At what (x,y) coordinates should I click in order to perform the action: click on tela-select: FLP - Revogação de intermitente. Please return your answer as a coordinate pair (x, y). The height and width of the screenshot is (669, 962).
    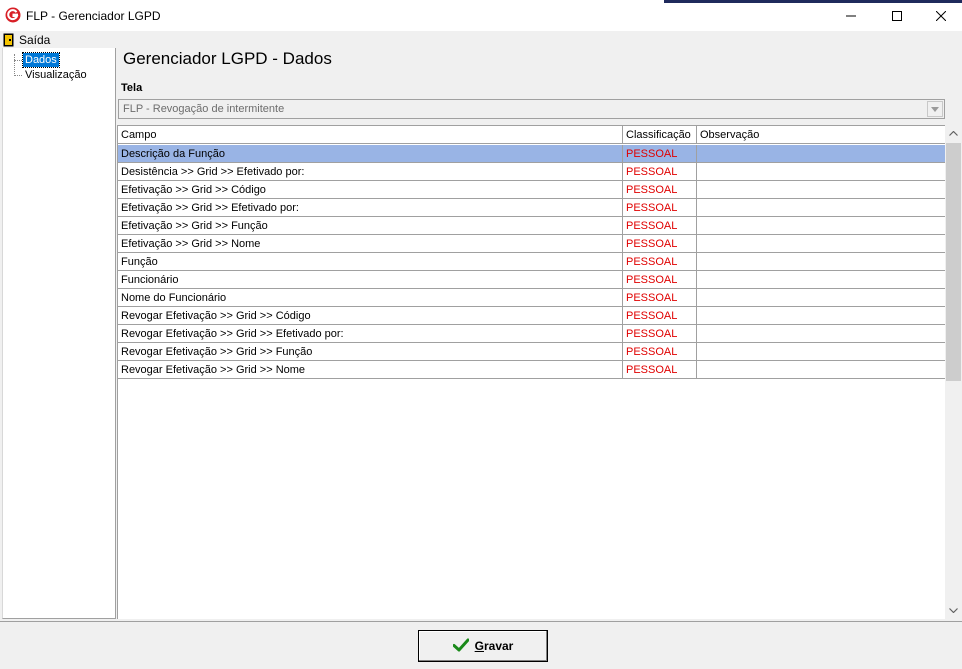
    Looking at the image, I should click on (531, 109).